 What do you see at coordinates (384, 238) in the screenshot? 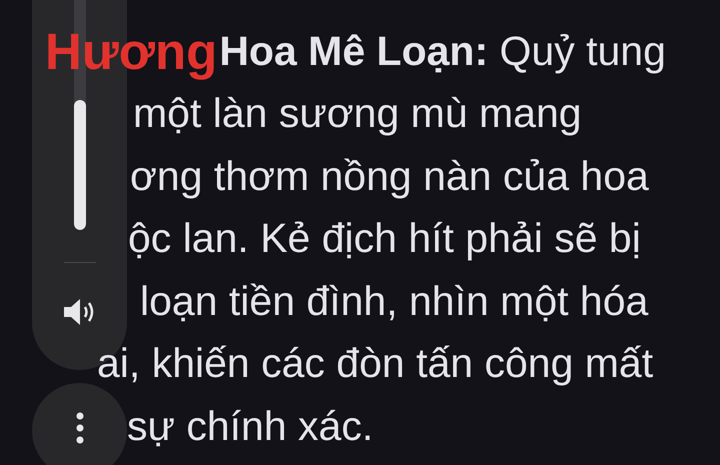
I see `paragraph-line: ộc lan. Kẻ địch hít phải sẽ bị` at bounding box center [384, 238].